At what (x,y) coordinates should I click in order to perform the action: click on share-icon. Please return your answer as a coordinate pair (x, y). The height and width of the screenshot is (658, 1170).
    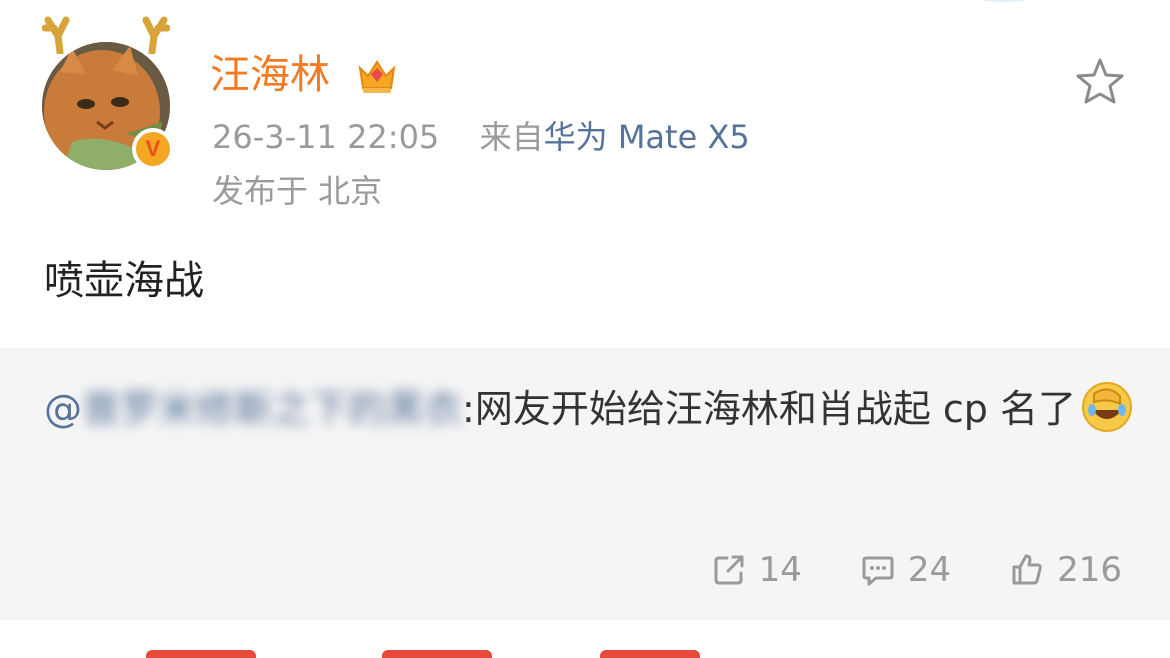
    Looking at the image, I should click on (729, 570).